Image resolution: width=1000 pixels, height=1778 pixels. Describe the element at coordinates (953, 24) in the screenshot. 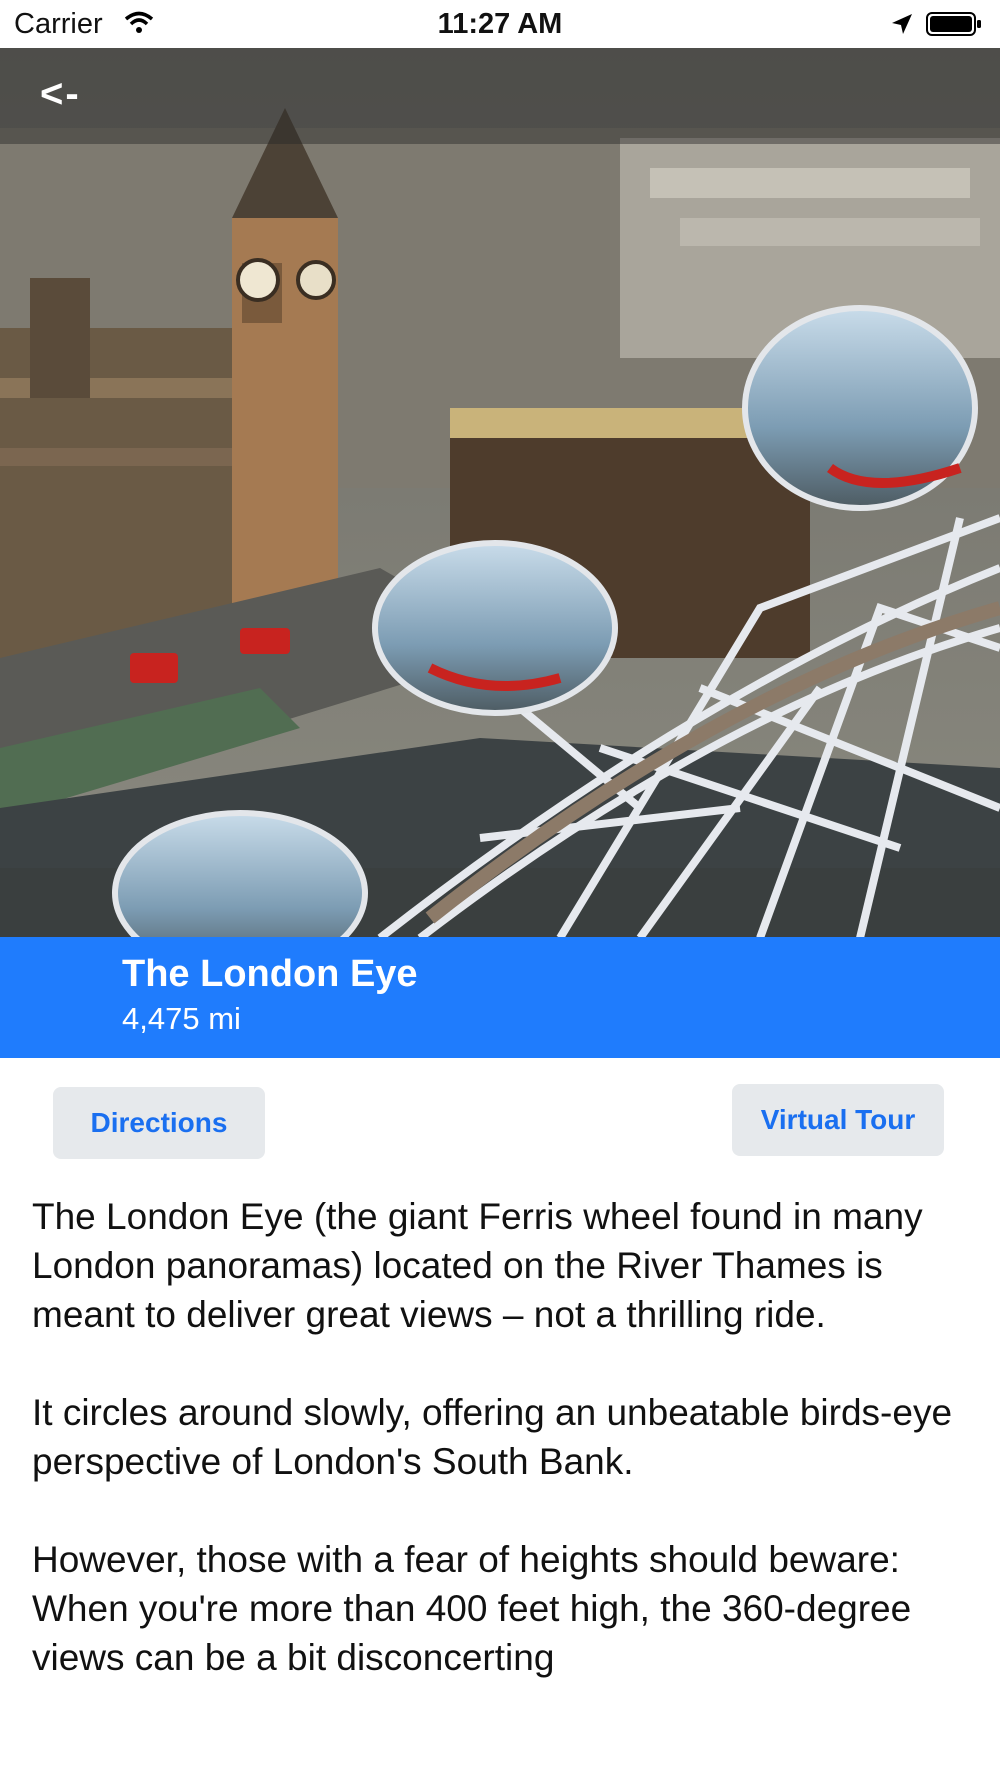

I see `battery-icon` at that location.